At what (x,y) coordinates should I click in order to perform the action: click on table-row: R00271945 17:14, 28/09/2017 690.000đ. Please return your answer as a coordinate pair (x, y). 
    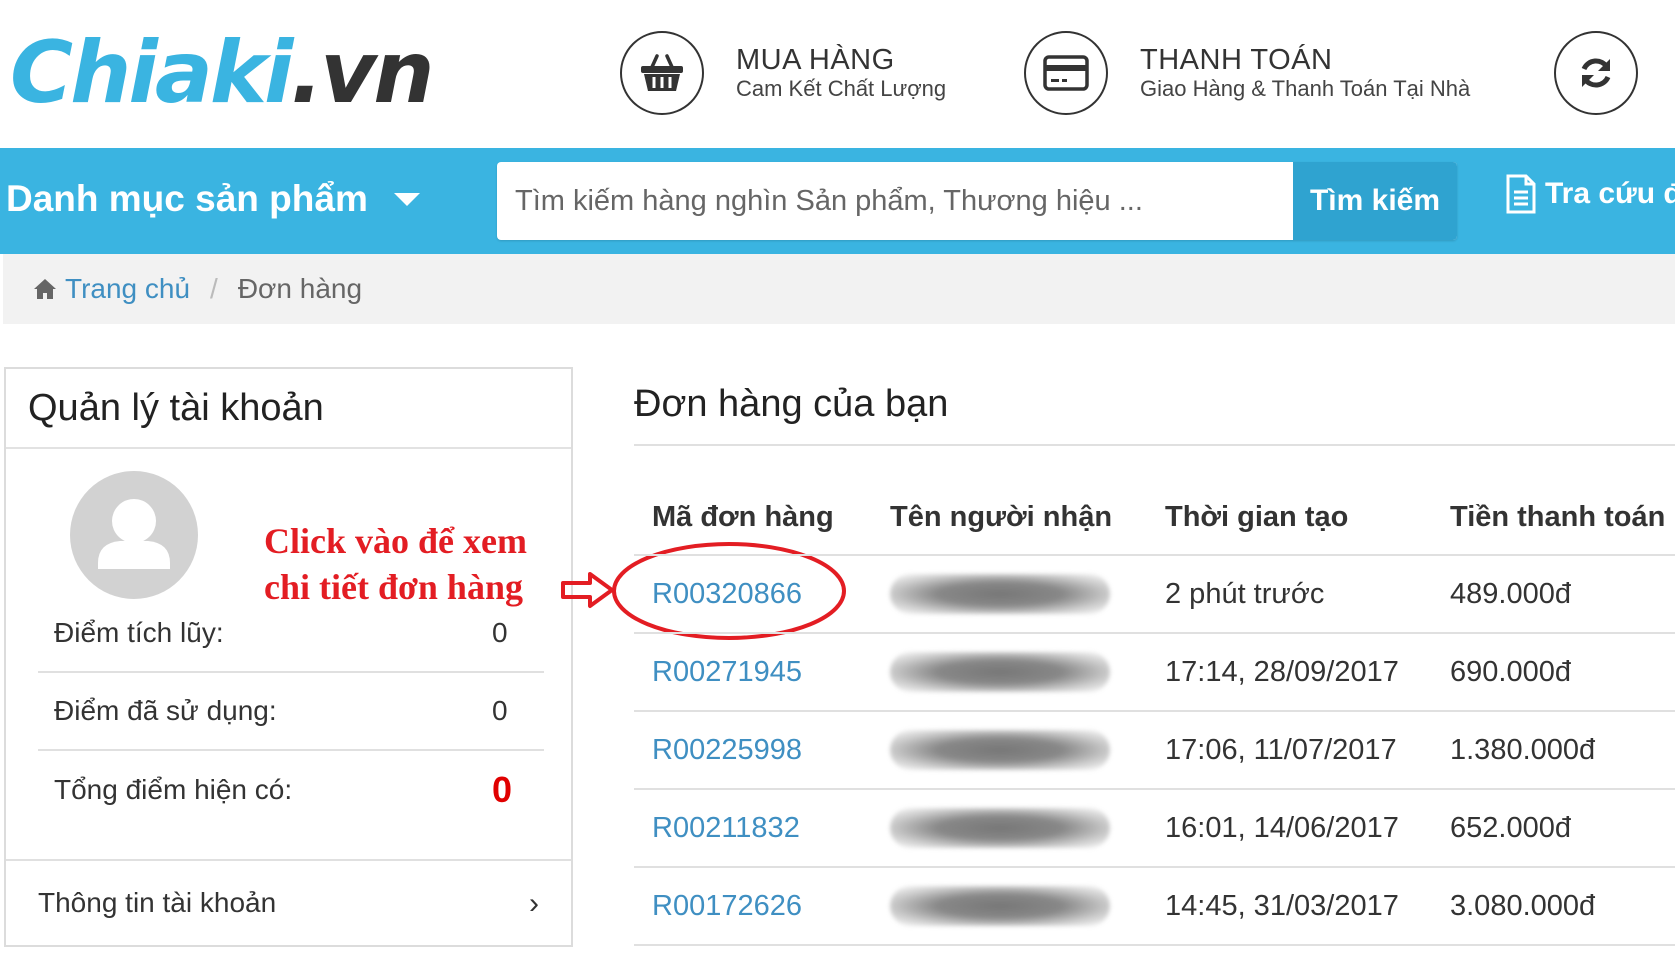
    Looking at the image, I should click on (1154, 672).